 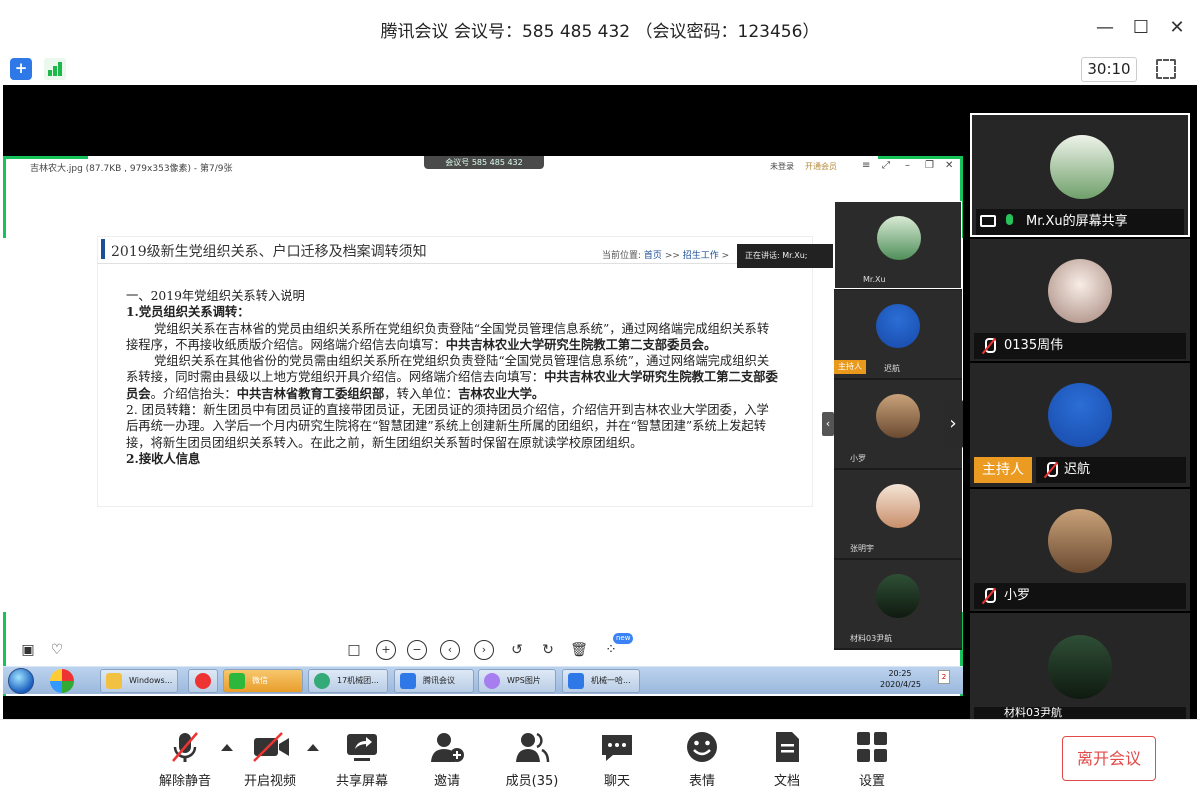 What do you see at coordinates (1080, 346) in the screenshot?
I see `participant-name: 0135周伟` at bounding box center [1080, 346].